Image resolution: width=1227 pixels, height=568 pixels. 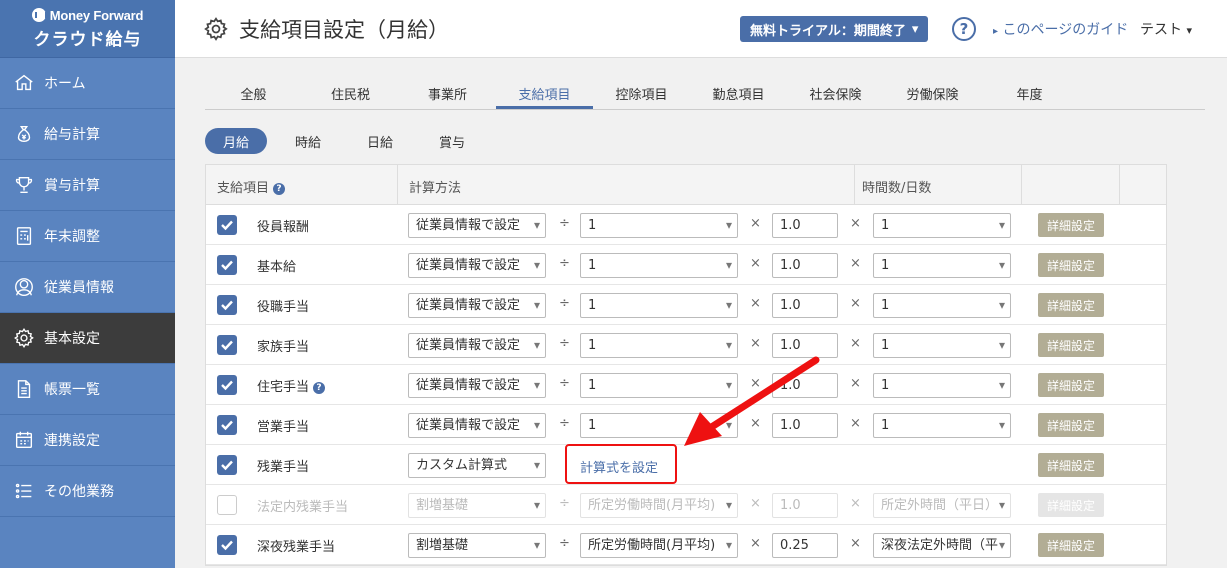 What do you see at coordinates (296, 547) in the screenshot?
I see `item-name: 深夜残業手当` at bounding box center [296, 547].